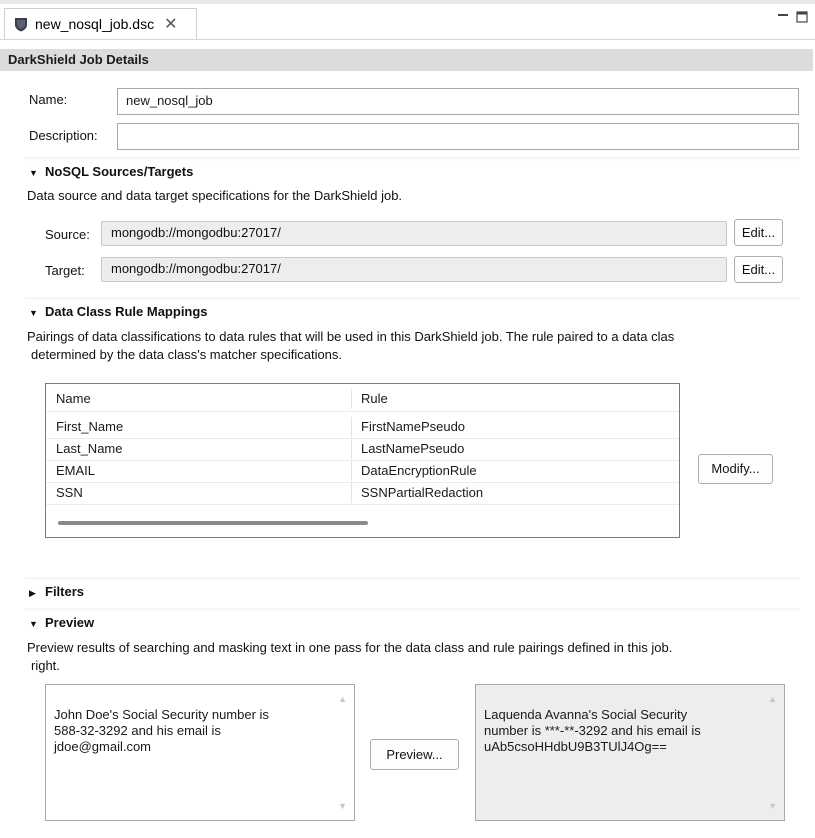 The width and height of the screenshot is (815, 838). Describe the element at coordinates (422, 492) in the screenshot. I see `cell-rule: SSNPartialRedaction` at that location.